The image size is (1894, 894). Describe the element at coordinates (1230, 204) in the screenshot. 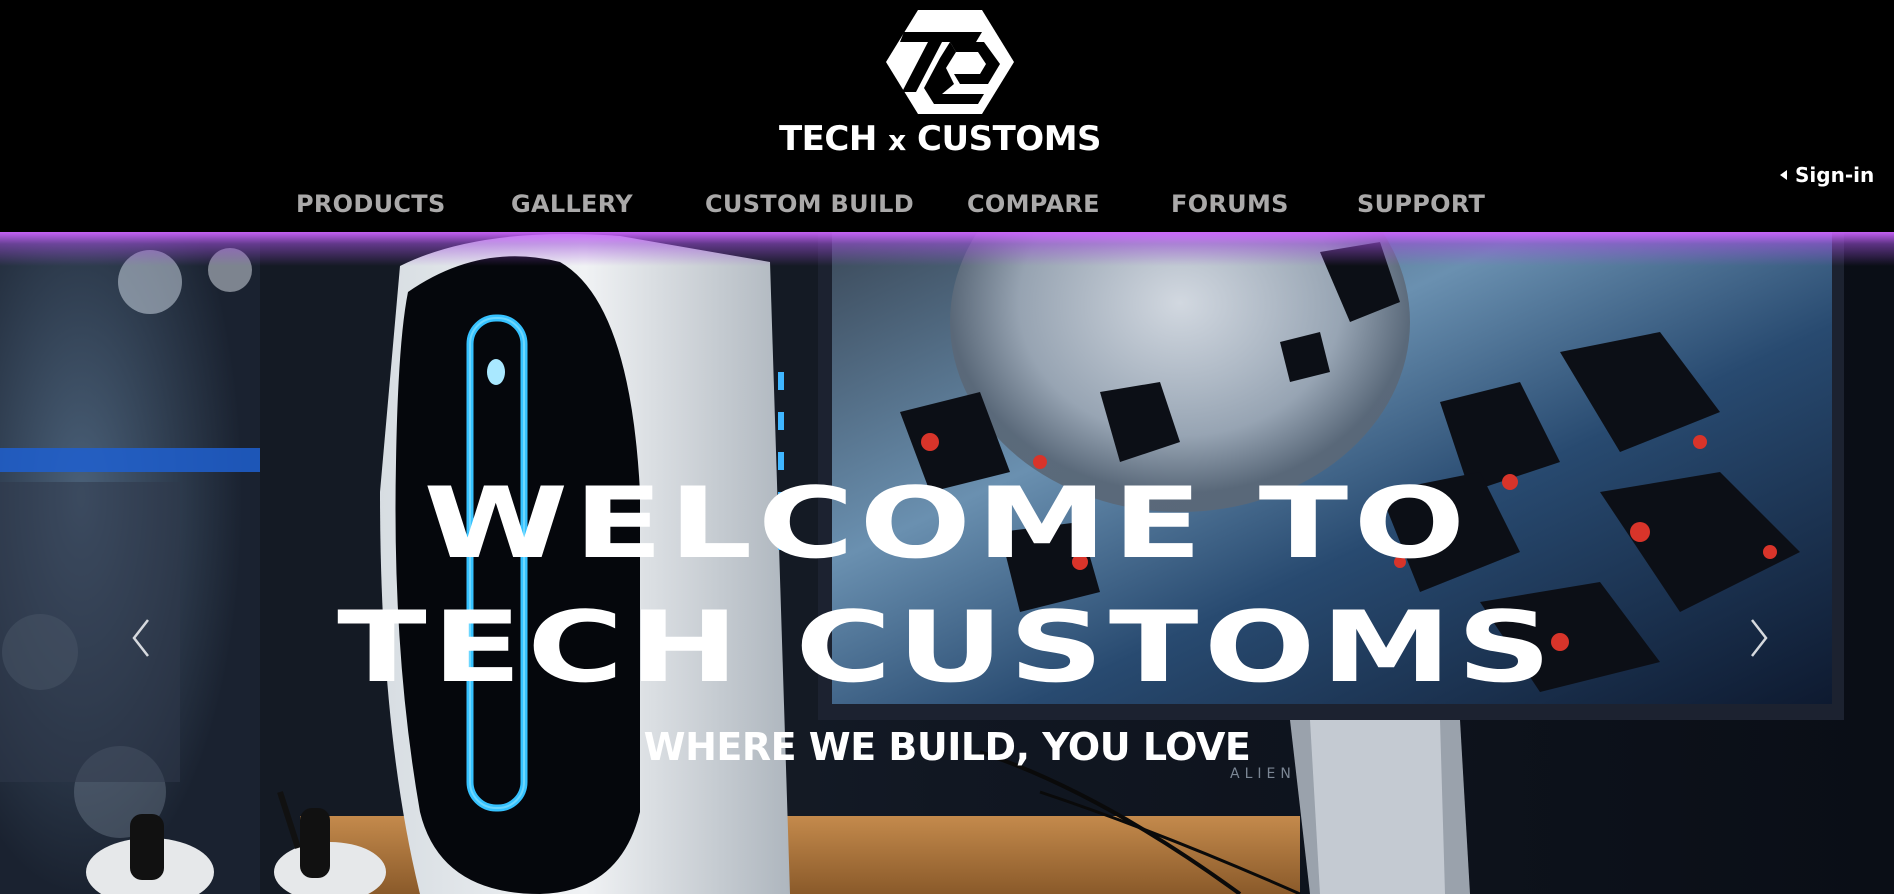

I see `nav-item-forums: FORUMS` at that location.